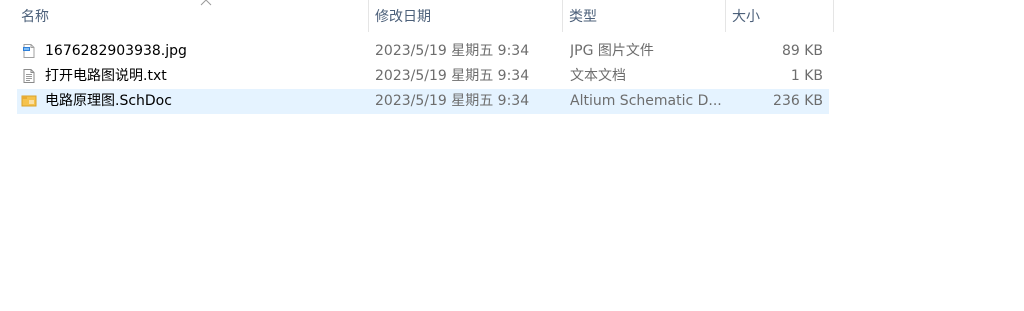  Describe the element at coordinates (806, 76) in the screenshot. I see `file-size: 1 KB` at that location.